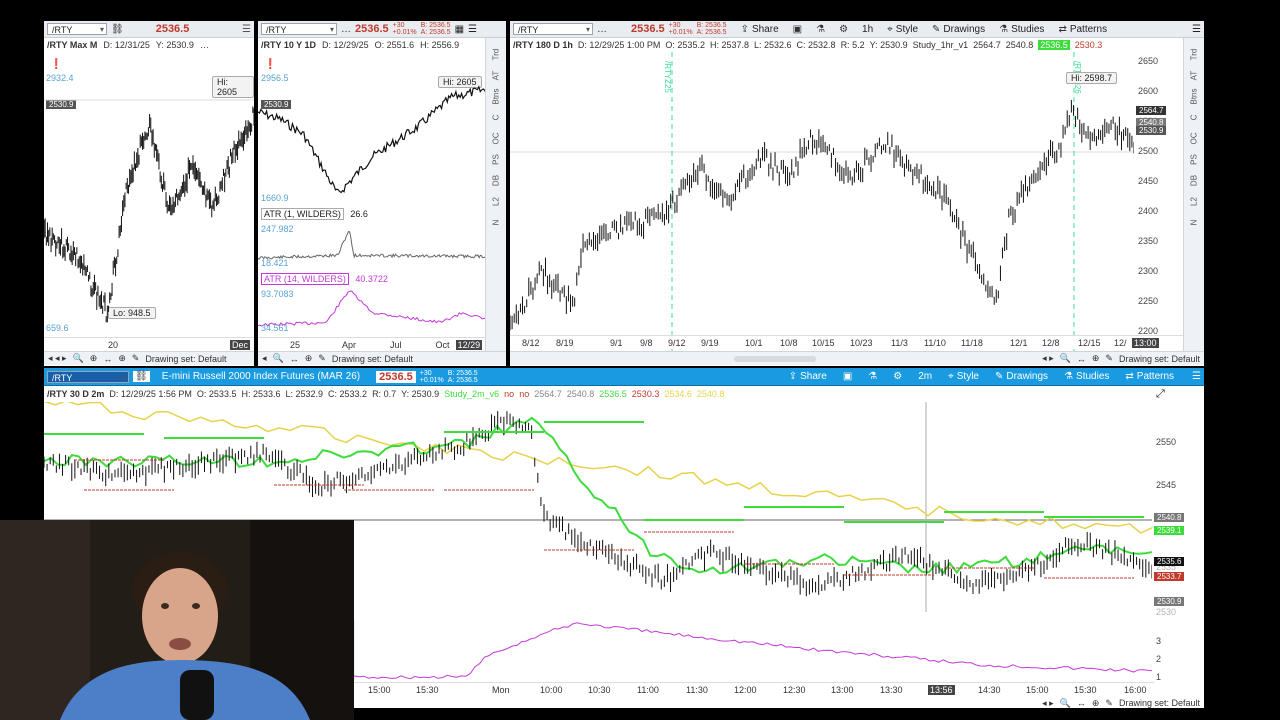 The width and height of the screenshot is (1280, 720). What do you see at coordinates (324, 279) in the screenshot?
I see `atr14-header: ATR (14, WILDERS) 40.3722` at bounding box center [324, 279].